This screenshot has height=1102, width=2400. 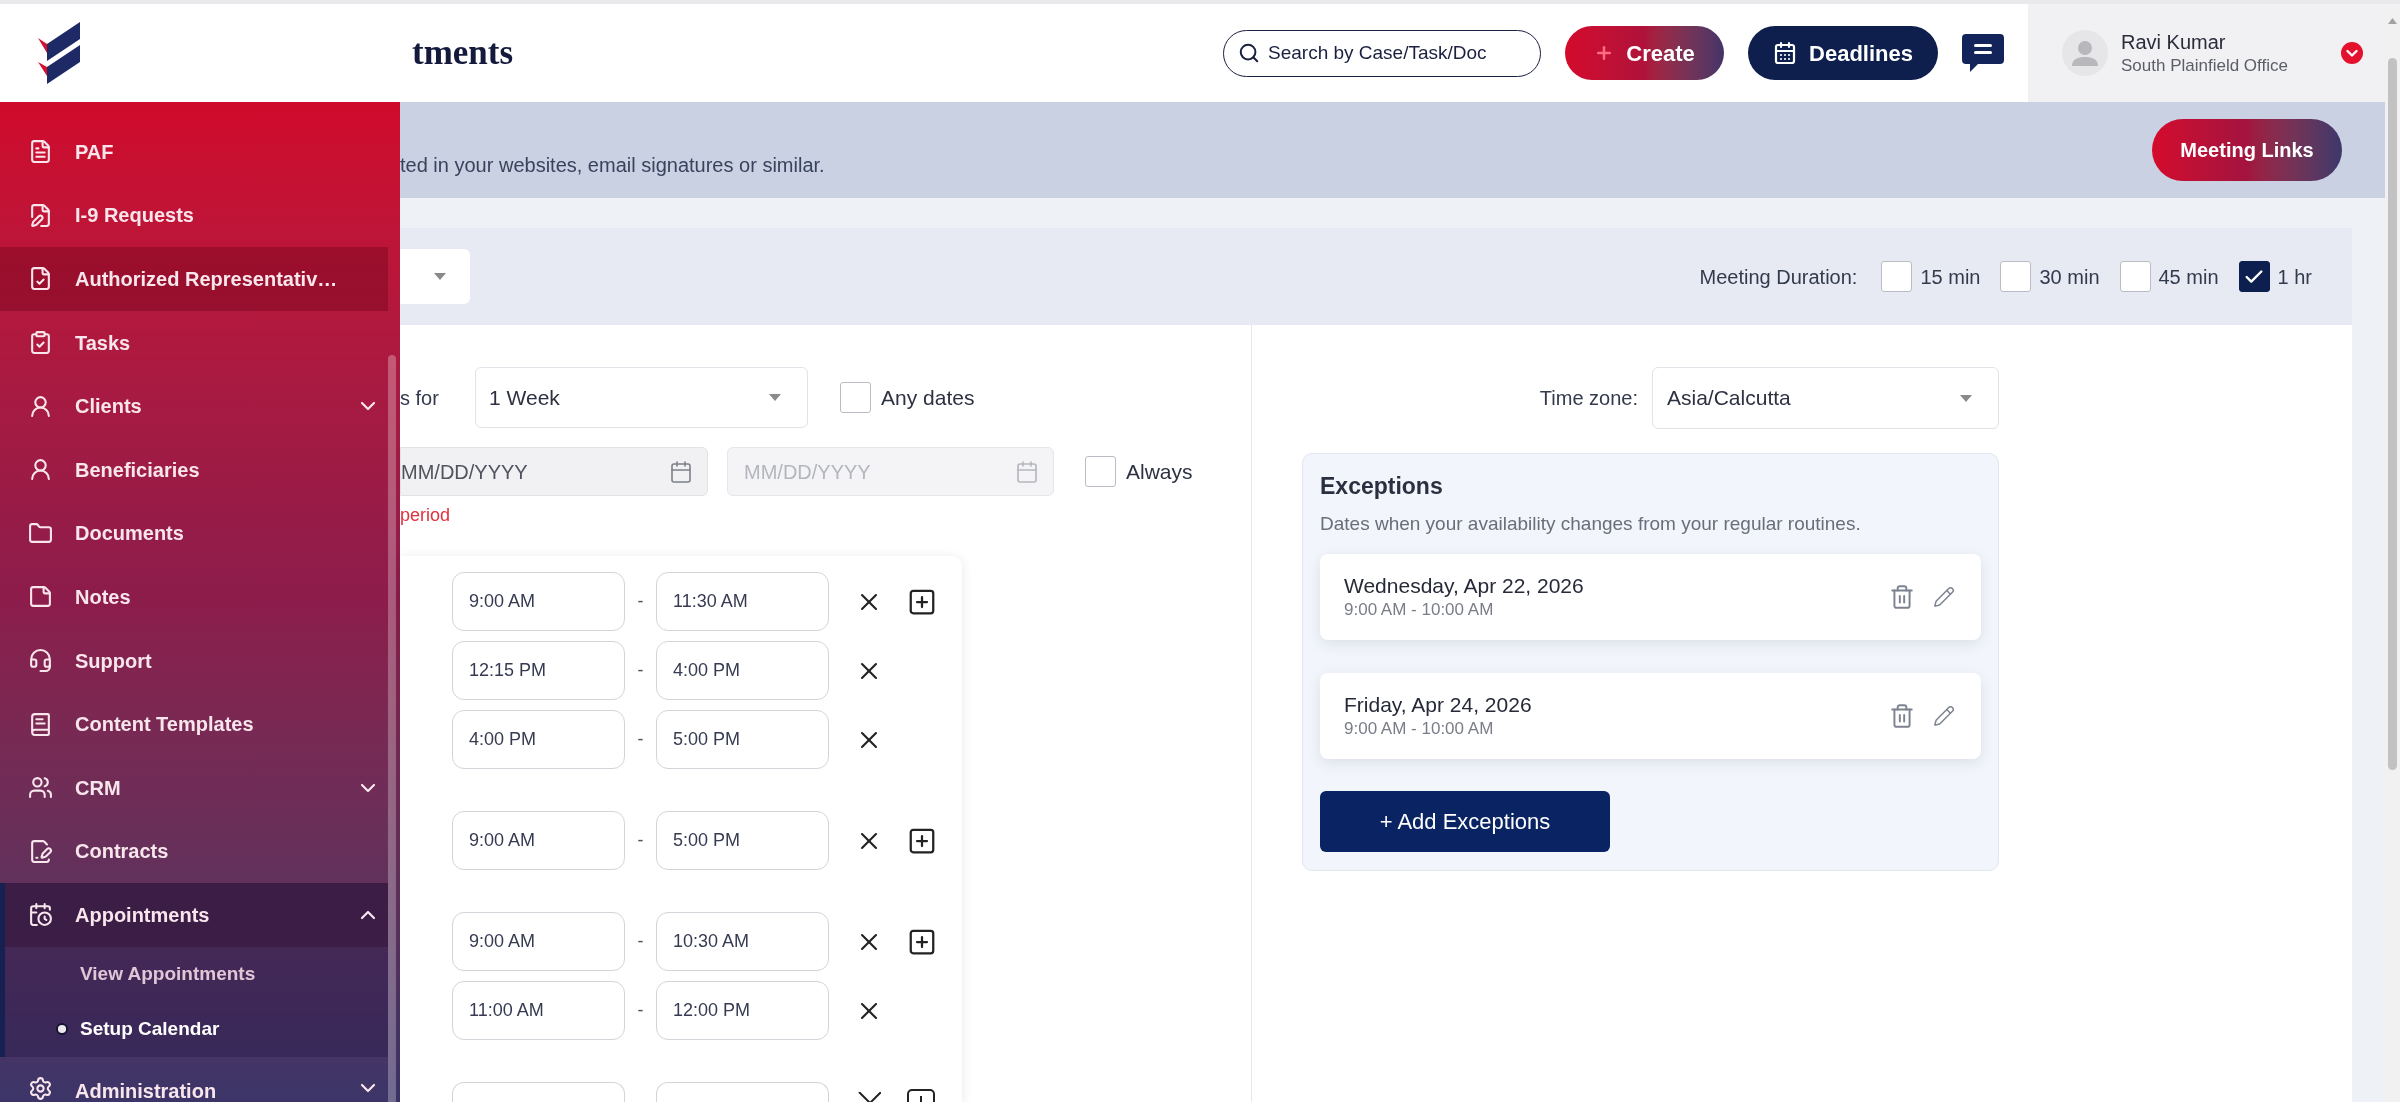 What do you see at coordinates (1983, 53) in the screenshot?
I see `chat-icon` at bounding box center [1983, 53].